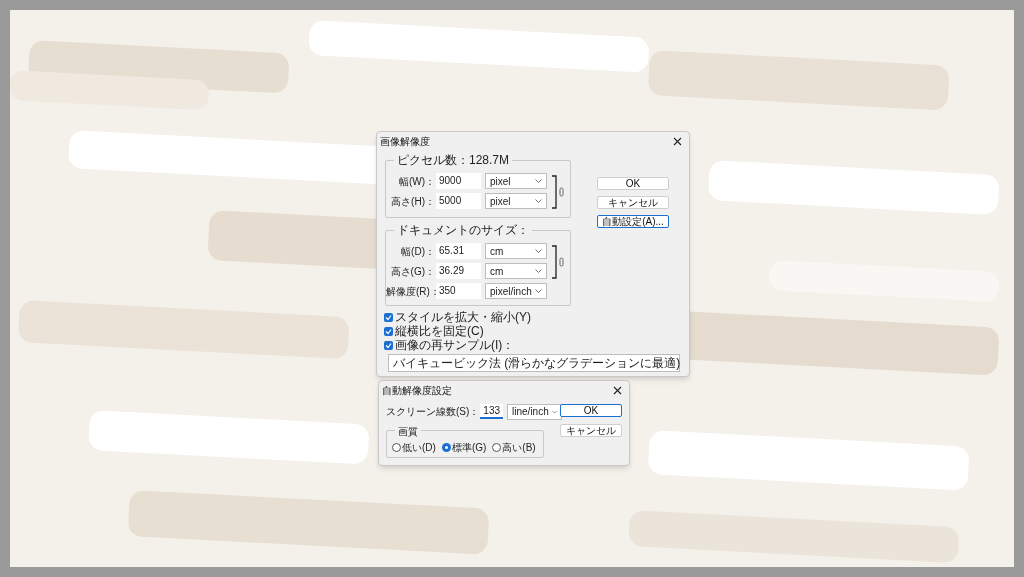  What do you see at coordinates (463, 230) in the screenshot?
I see `group-label: ドキュメントのサイズ：` at bounding box center [463, 230].